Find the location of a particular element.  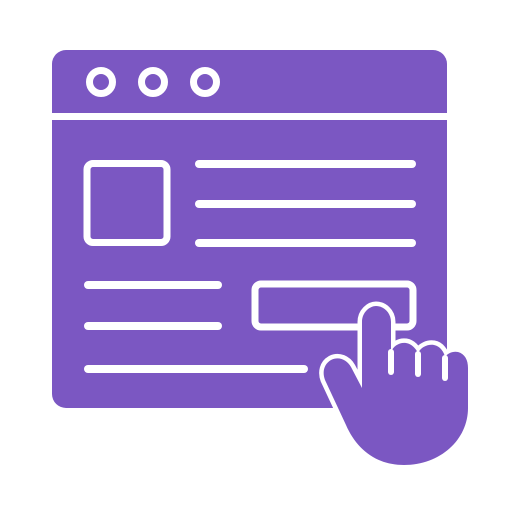

title-bar-divider is located at coordinates (249, 116).